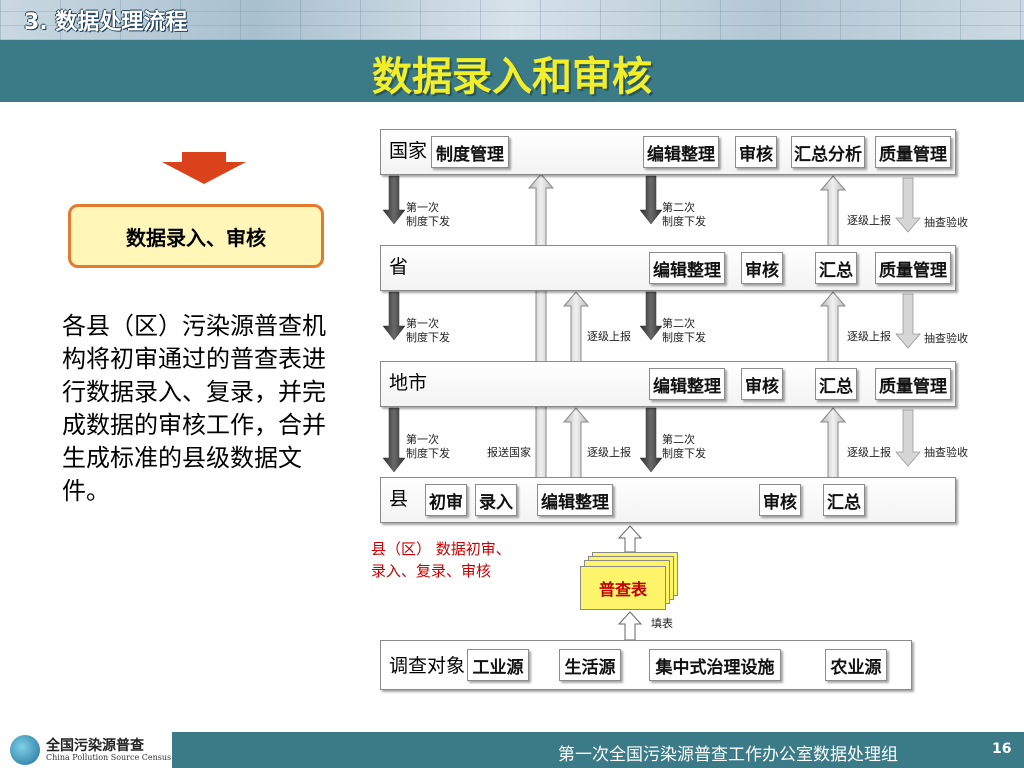 This screenshot has height=768, width=1024. Describe the element at coordinates (399, 267) in the screenshot. I see `level-name: 省` at that location.